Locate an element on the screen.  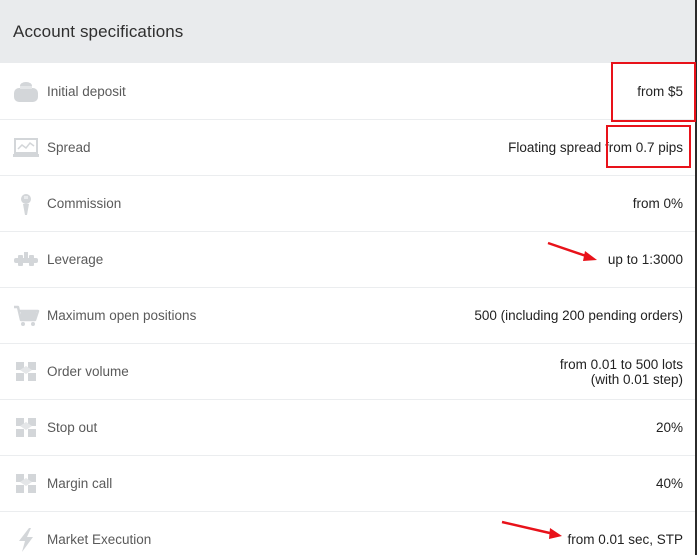
spec-value: 500 (including 200 pending orders) is located at coordinates (578, 315).